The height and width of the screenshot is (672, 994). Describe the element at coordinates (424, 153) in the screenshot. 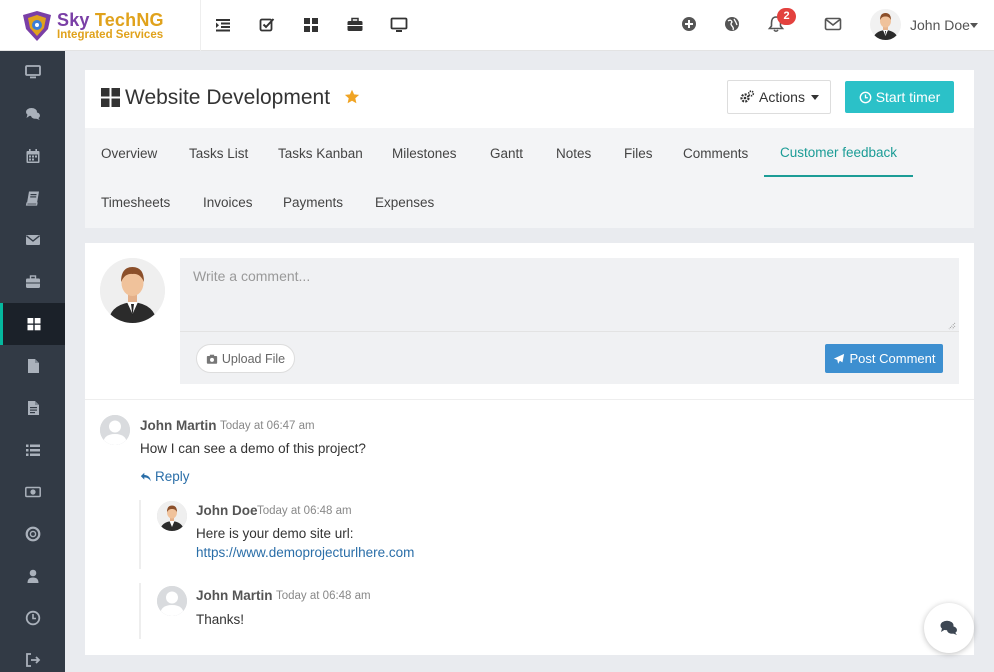

I see `tab-milestones: Milestones` at that location.